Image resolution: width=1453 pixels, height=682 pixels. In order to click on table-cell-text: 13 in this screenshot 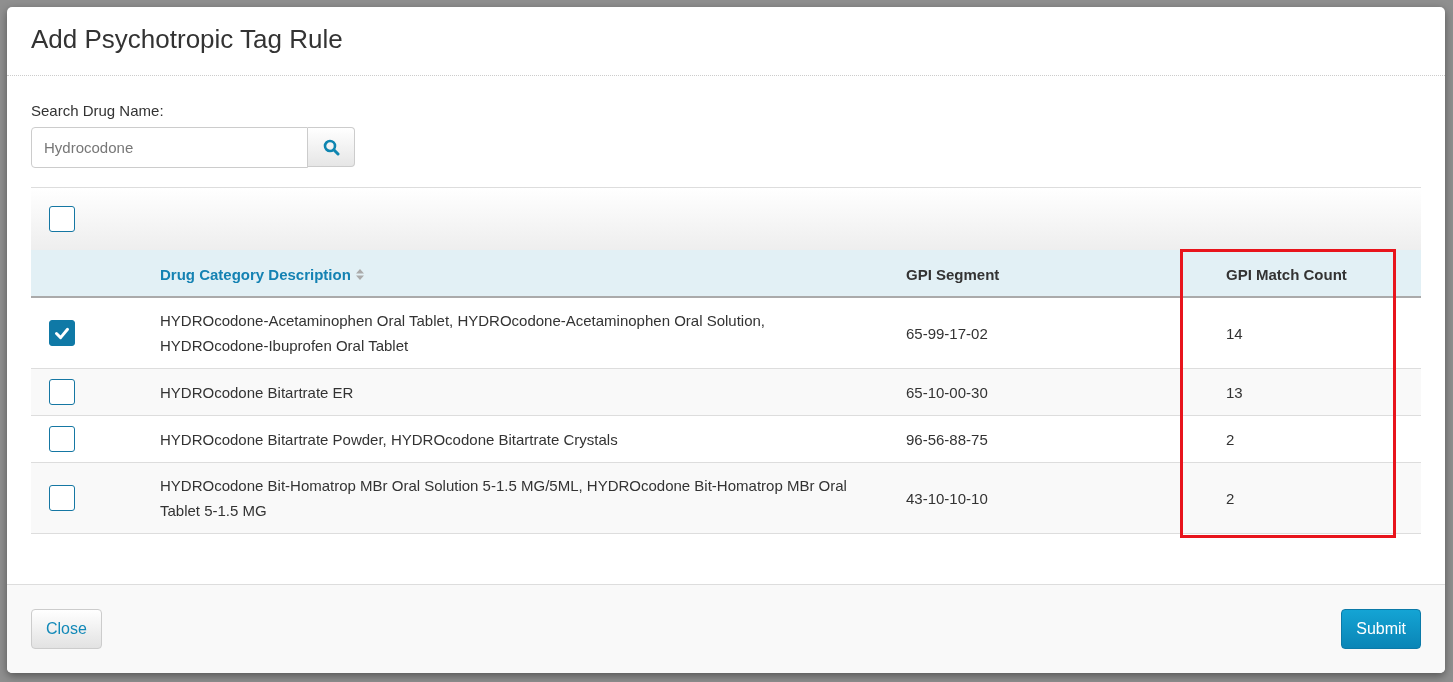, I will do `click(1234, 392)`.